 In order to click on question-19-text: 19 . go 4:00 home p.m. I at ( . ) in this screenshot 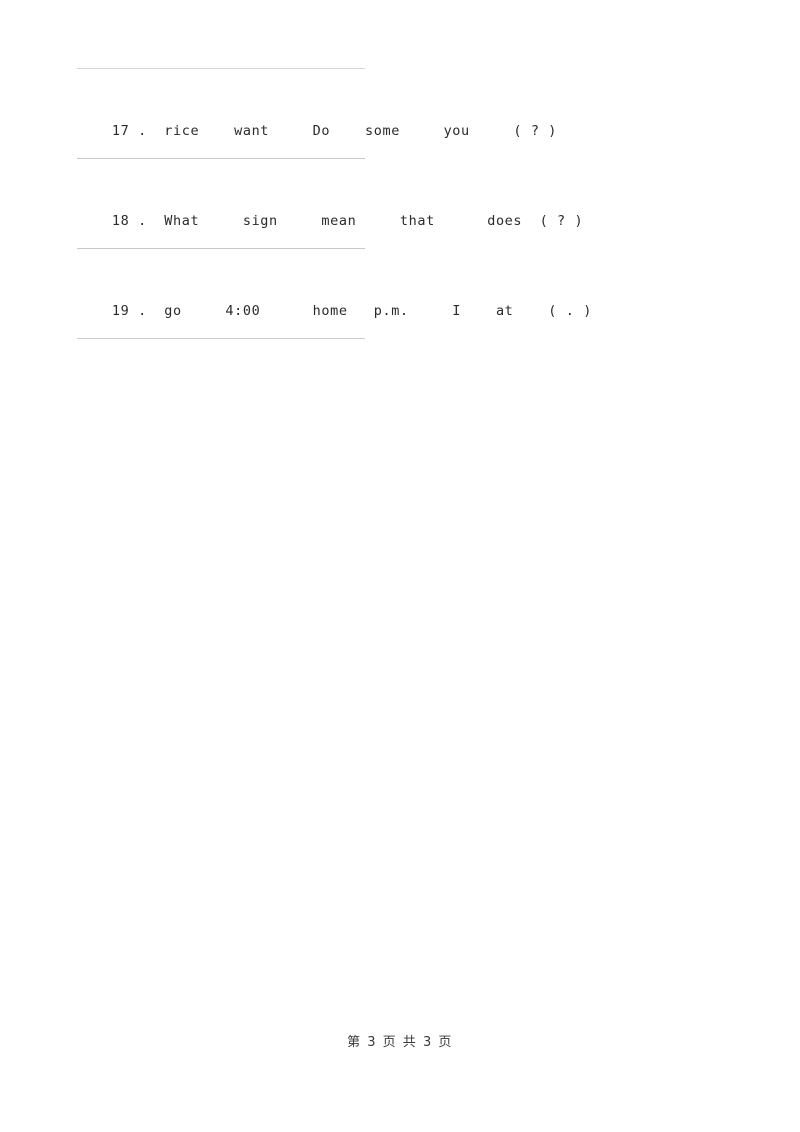, I will do `click(351, 311)`.